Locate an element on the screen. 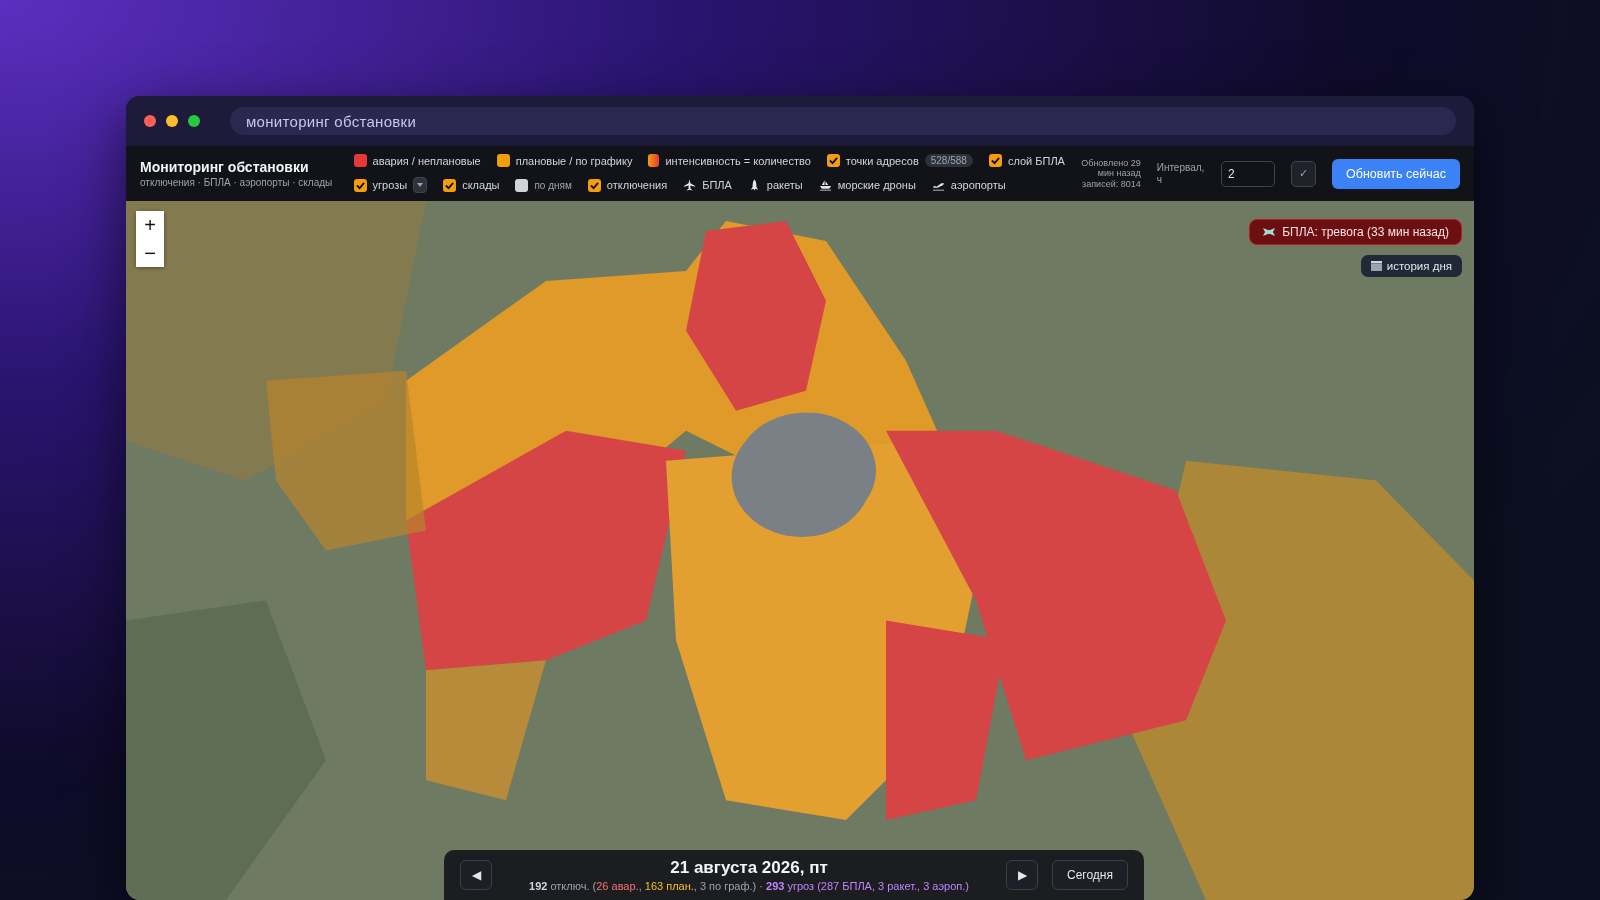 The width and height of the screenshot is (1600, 900). boat-icon is located at coordinates (825, 185).